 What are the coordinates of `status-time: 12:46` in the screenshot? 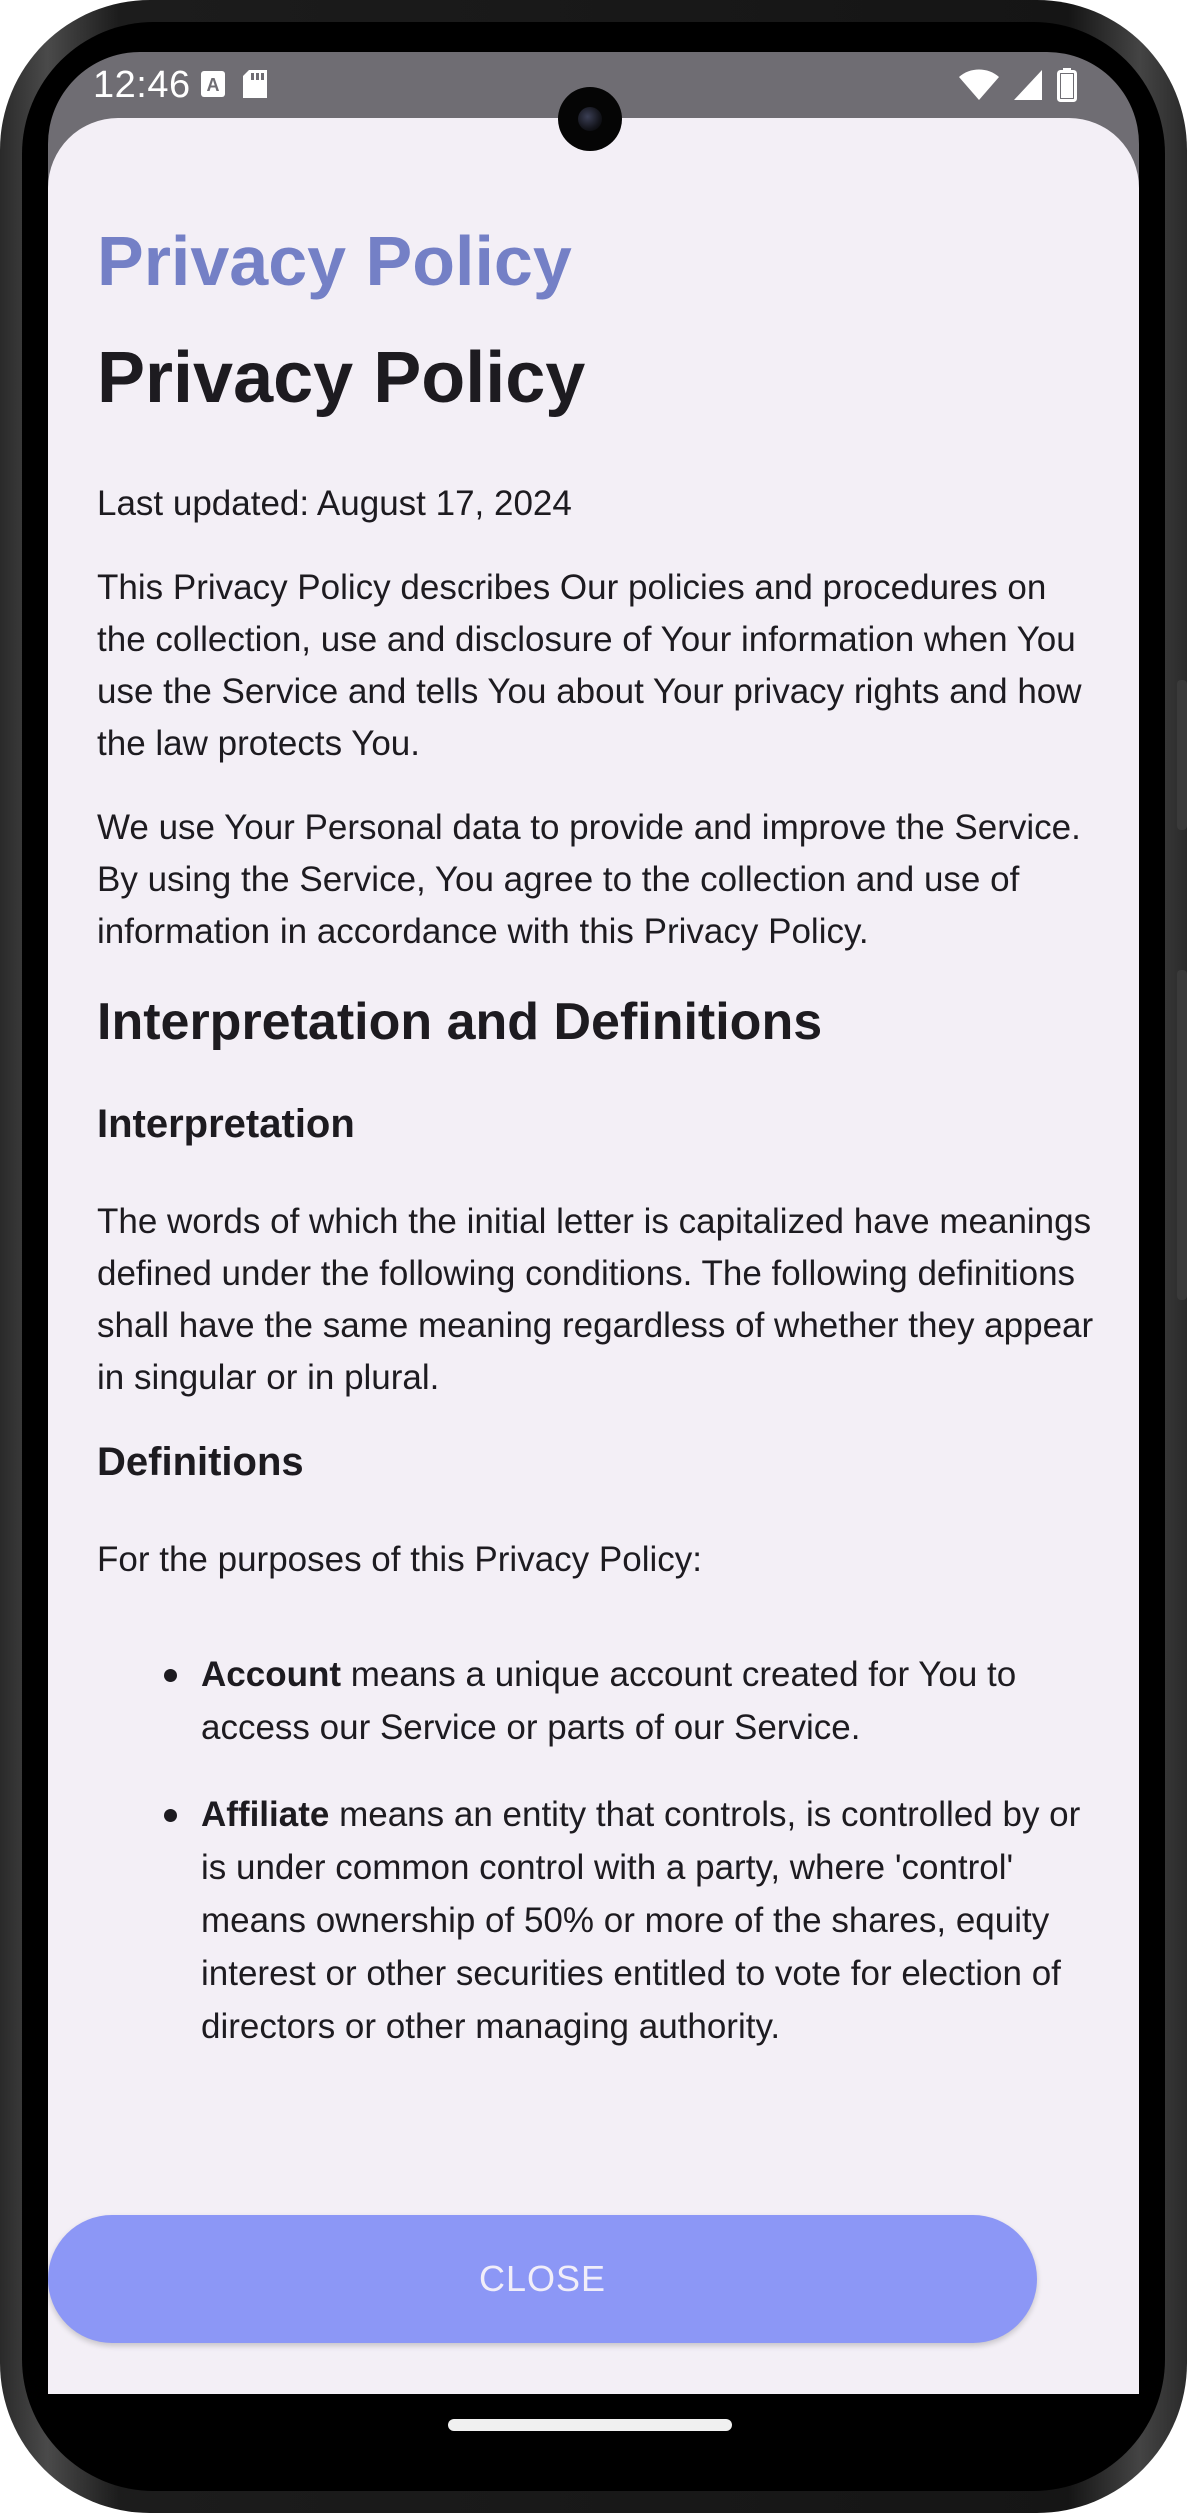 It's located at (142, 85).